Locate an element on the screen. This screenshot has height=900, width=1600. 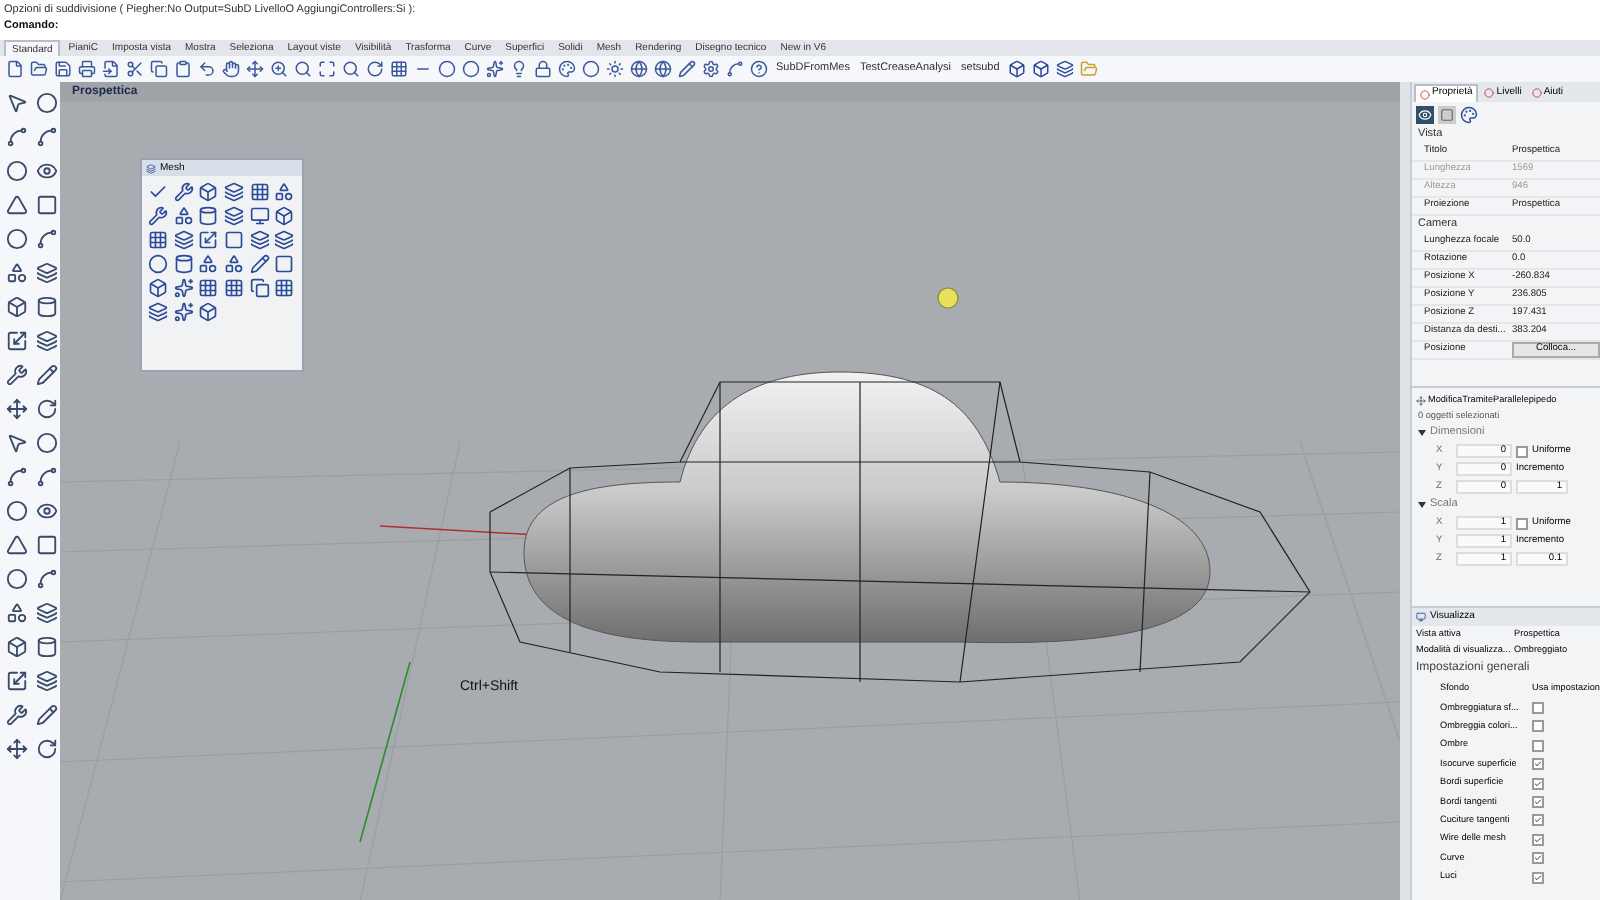
hand-icon is located at coordinates (231, 69).